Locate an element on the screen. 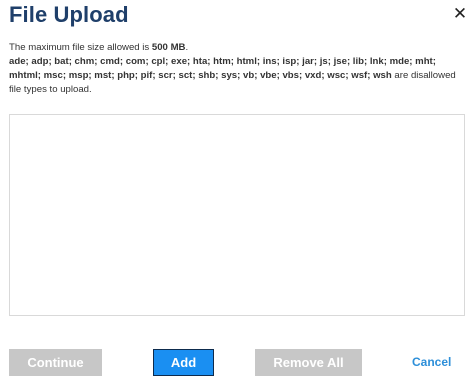 The image size is (472, 392). continue-button: Continue is located at coordinates (55, 362).